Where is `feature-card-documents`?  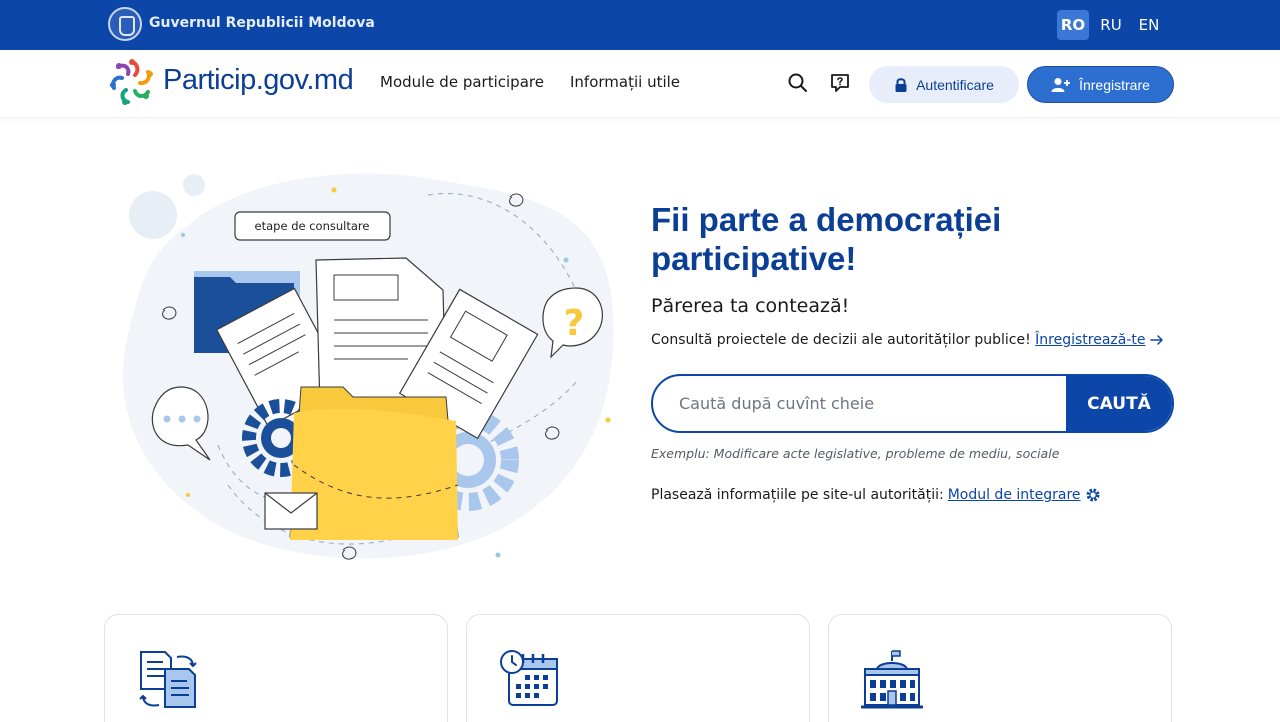 feature-card-documents is located at coordinates (276, 668).